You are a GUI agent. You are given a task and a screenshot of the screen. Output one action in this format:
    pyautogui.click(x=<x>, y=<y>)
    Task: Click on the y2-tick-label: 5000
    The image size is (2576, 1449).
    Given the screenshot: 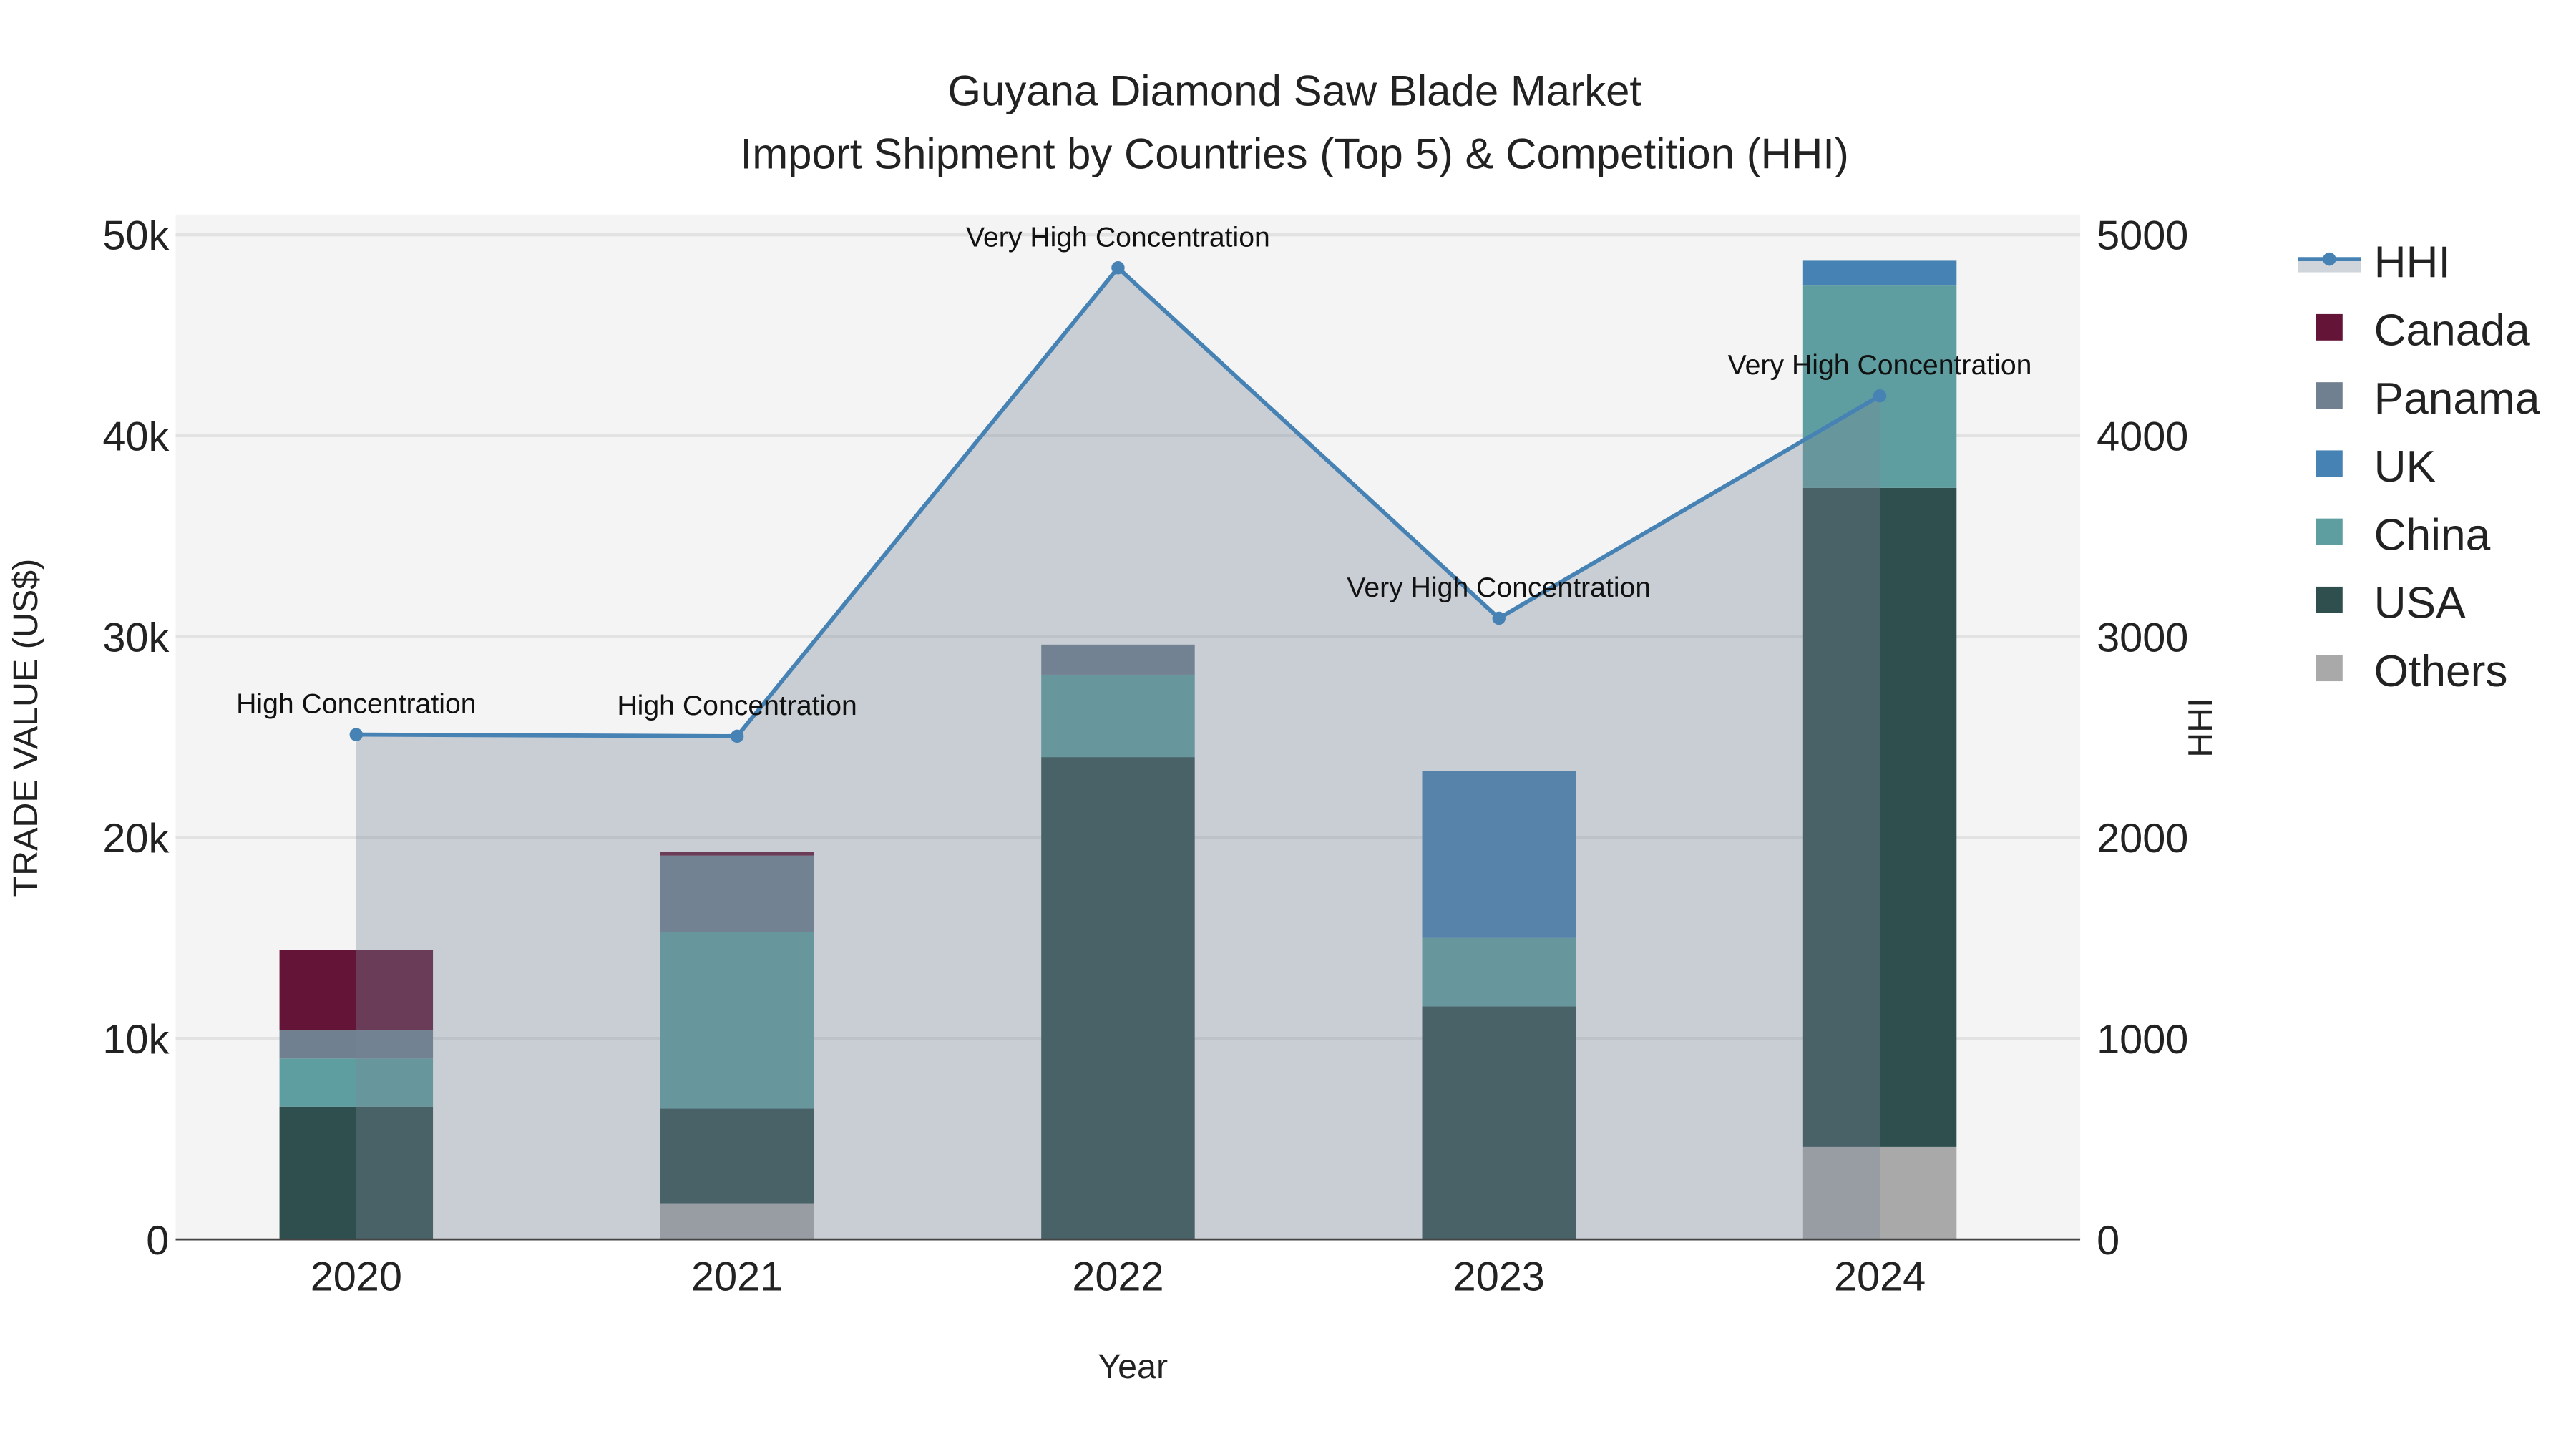 What is the action you would take?
    pyautogui.click(x=2142, y=236)
    